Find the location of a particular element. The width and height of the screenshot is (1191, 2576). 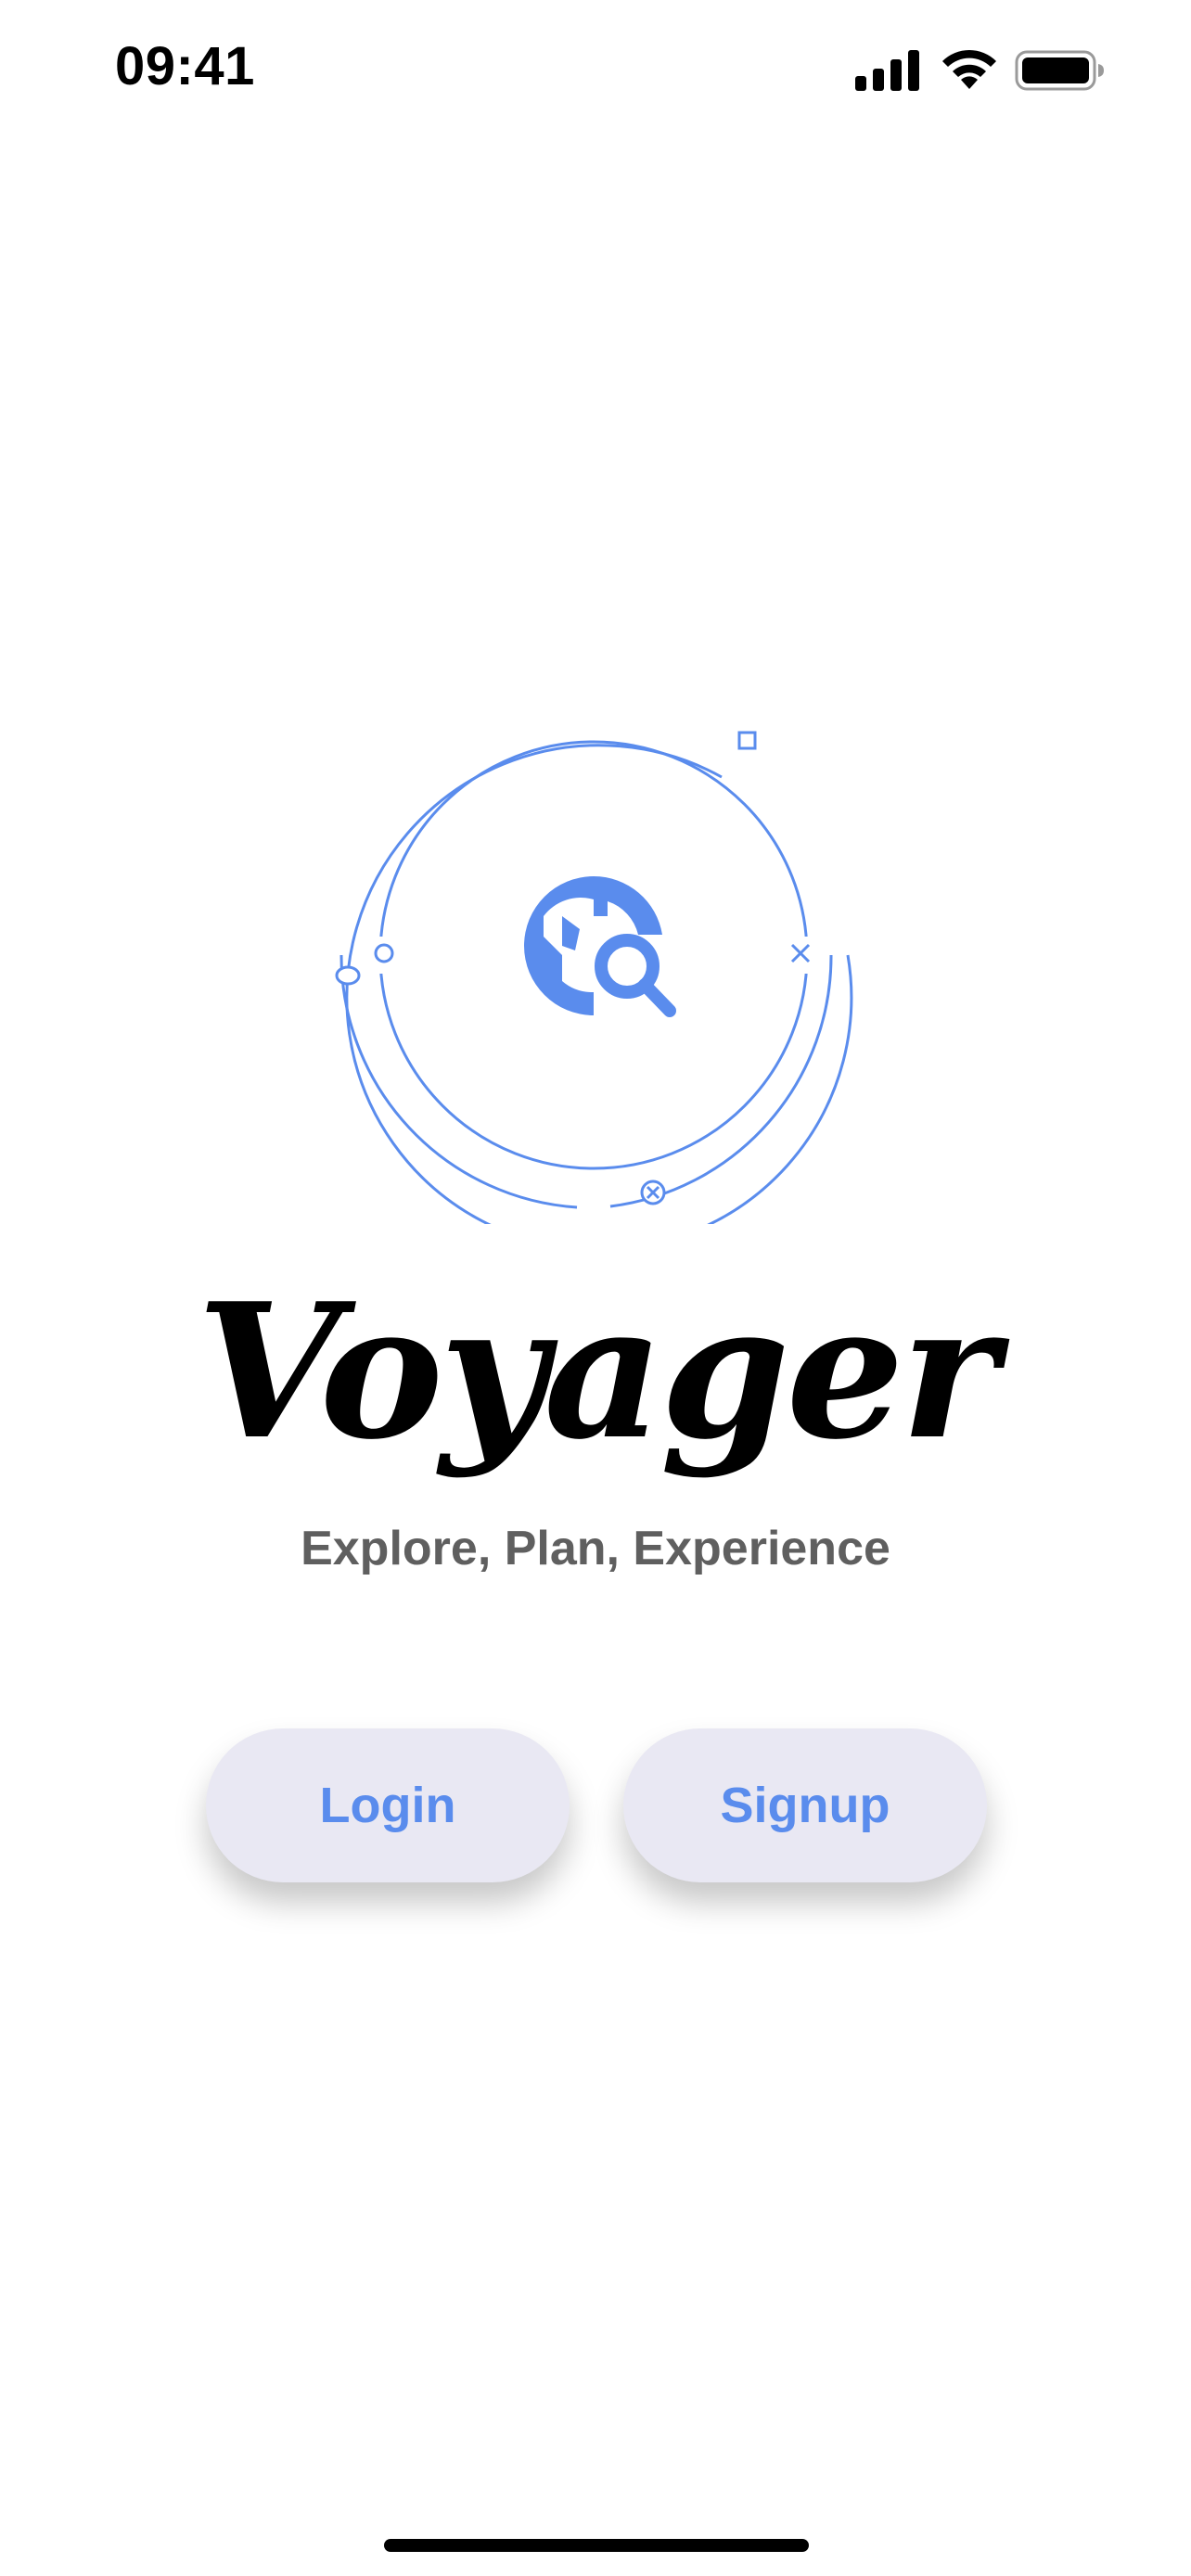

app-tagline: Explore, Plan, Experience is located at coordinates (595, 1548).